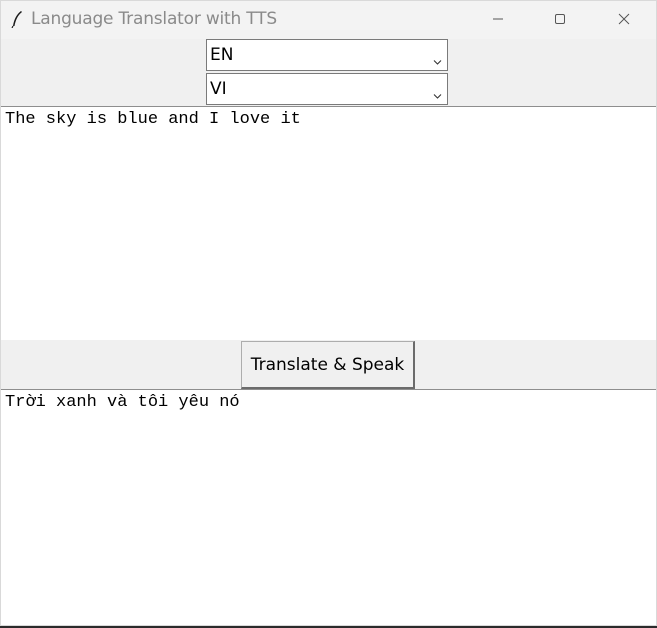 Image resolution: width=657 pixels, height=628 pixels. Describe the element at coordinates (327, 55) in the screenshot. I see `source-language-select: EN` at that location.